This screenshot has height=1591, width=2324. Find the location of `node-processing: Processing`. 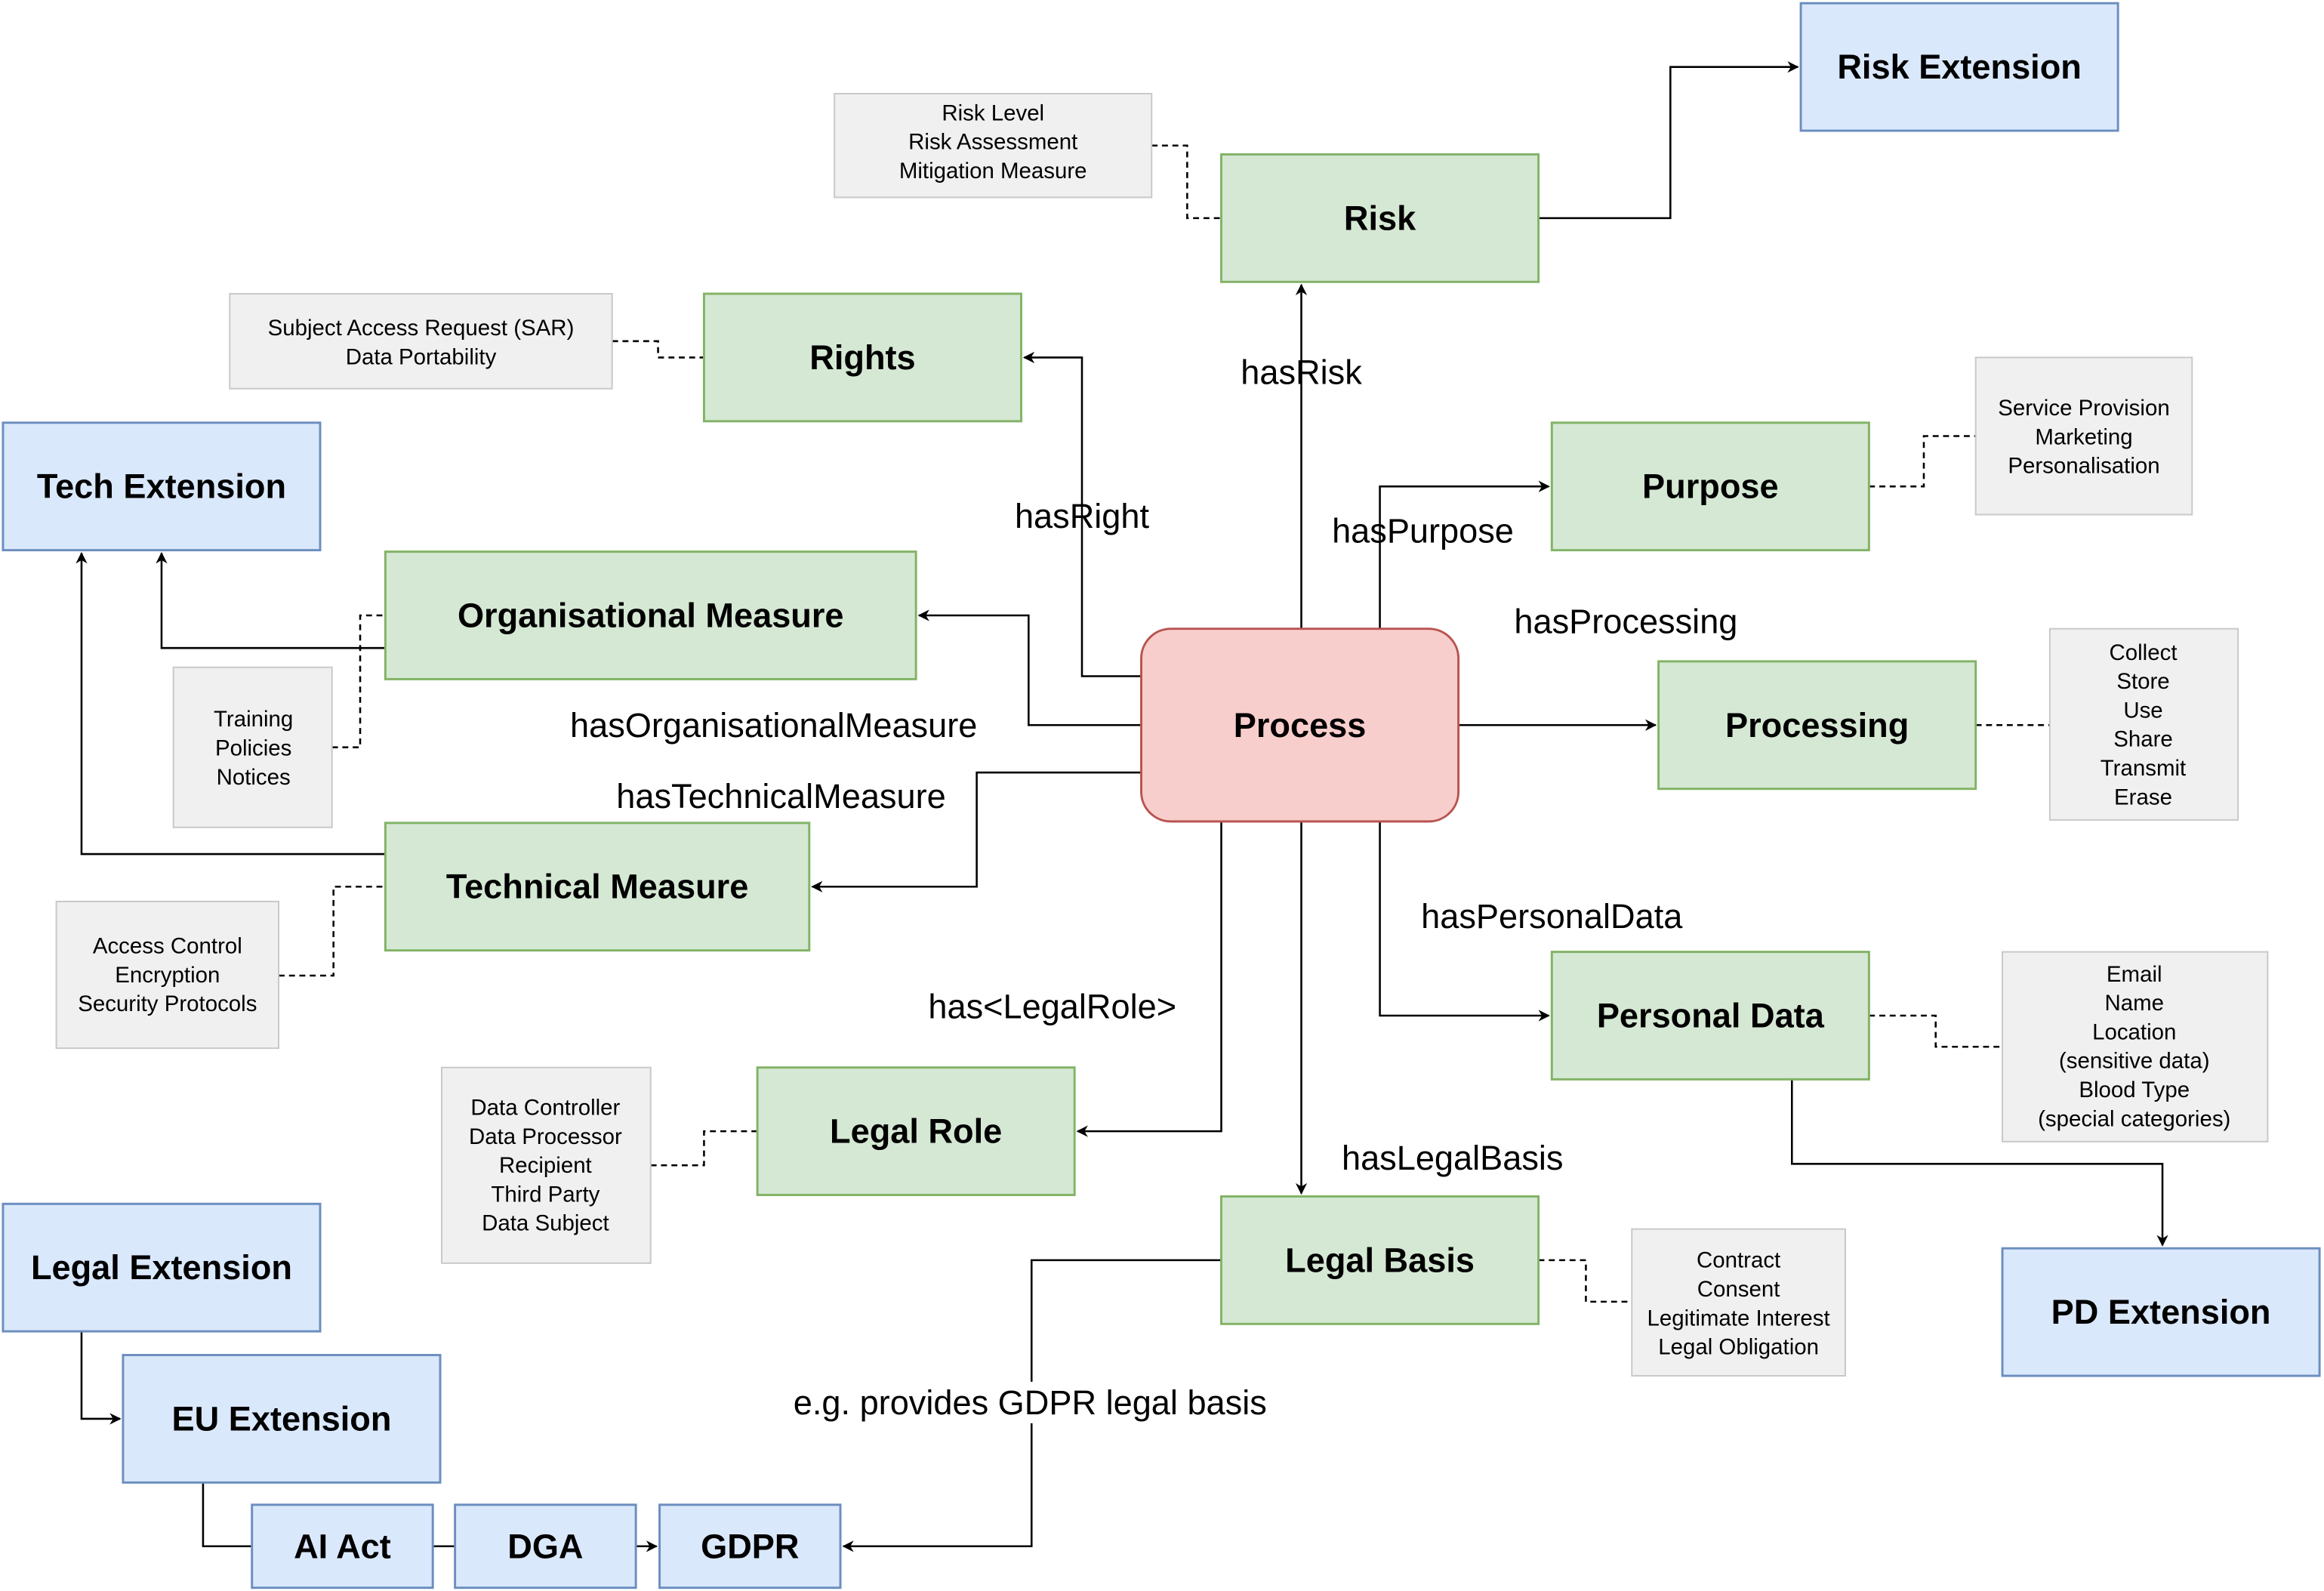

node-processing: Processing is located at coordinates (1817, 725).